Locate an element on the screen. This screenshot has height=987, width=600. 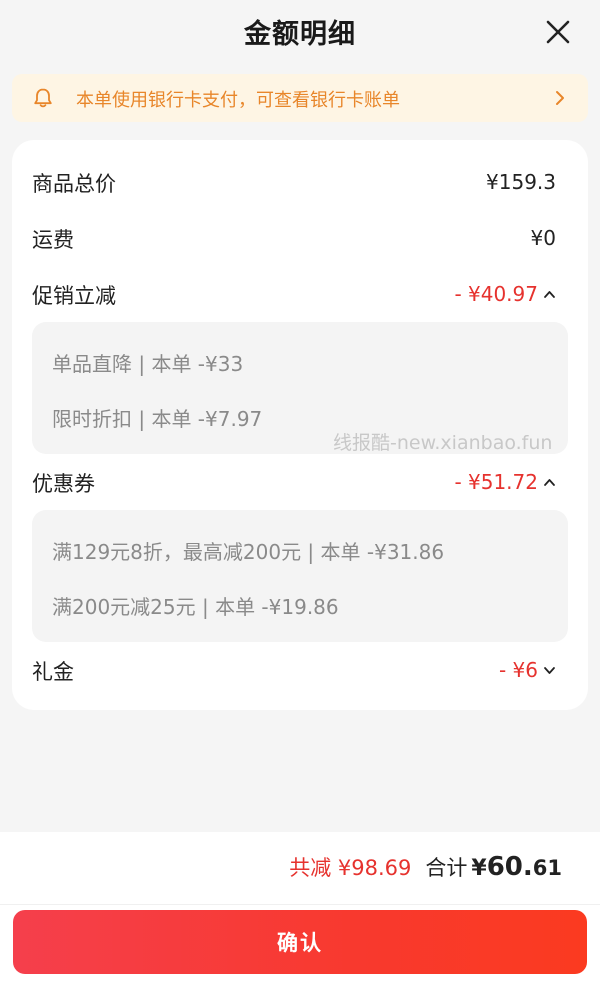
coupon-label: 优惠券 is located at coordinates (63, 484).